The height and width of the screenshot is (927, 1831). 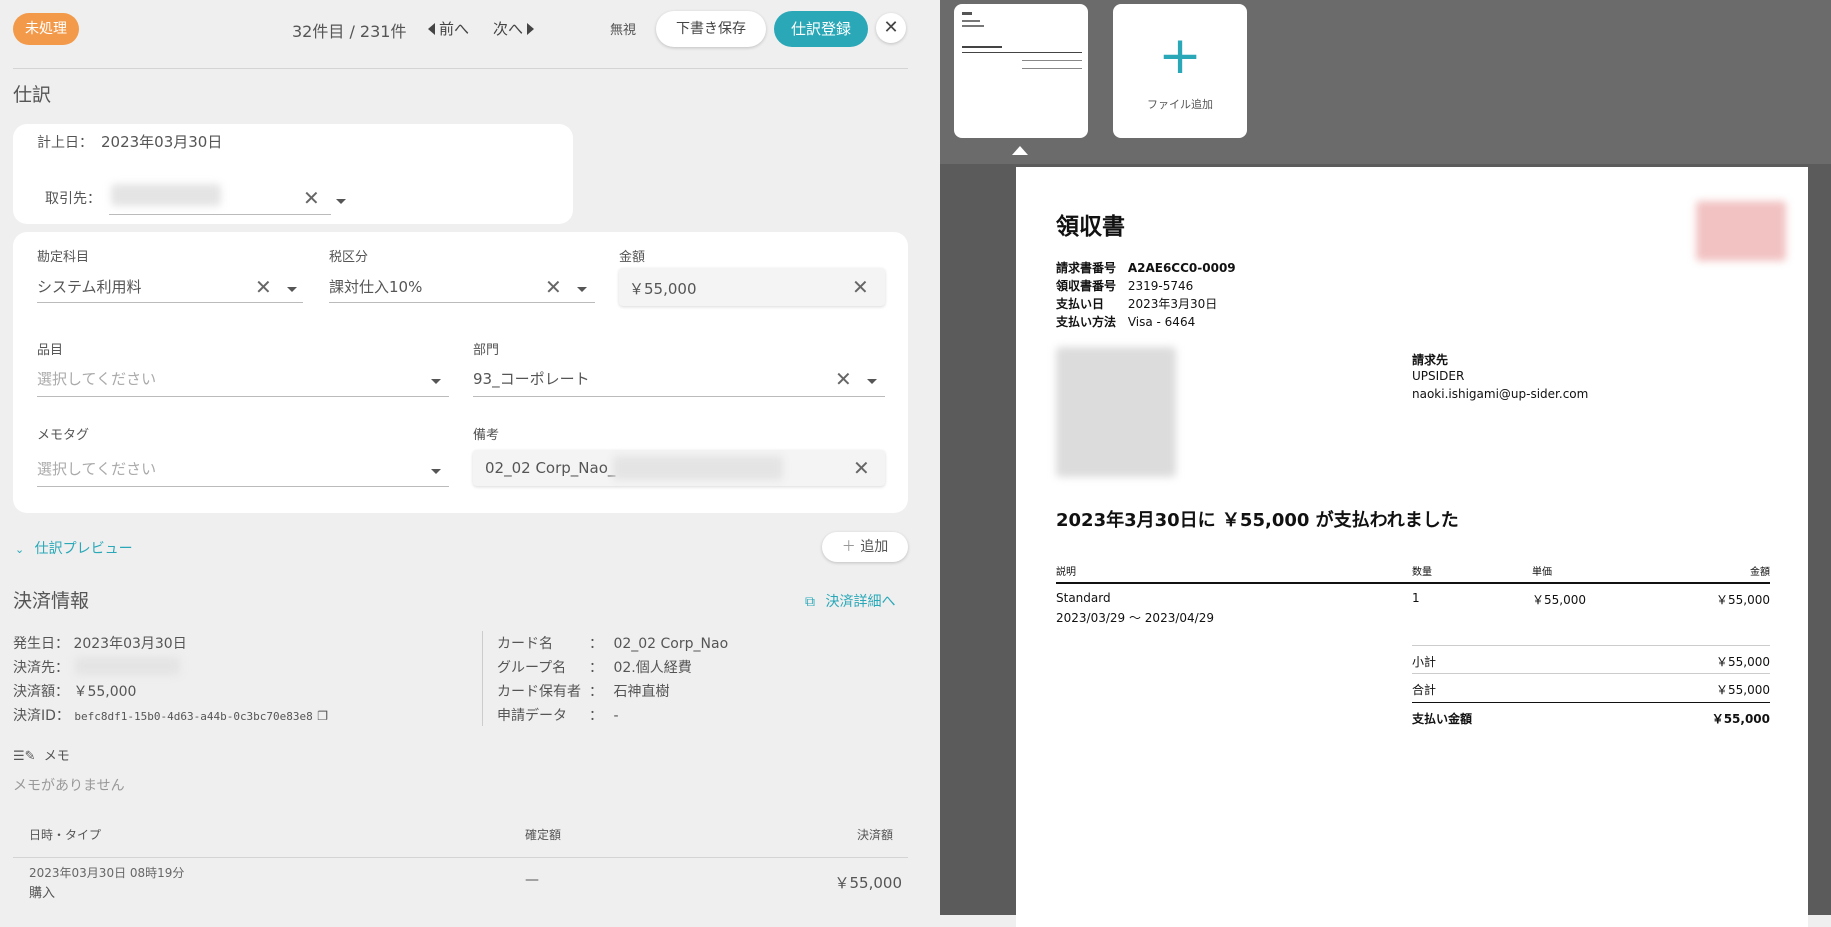 What do you see at coordinates (322, 716) in the screenshot?
I see `copy-icon: ❐` at bounding box center [322, 716].